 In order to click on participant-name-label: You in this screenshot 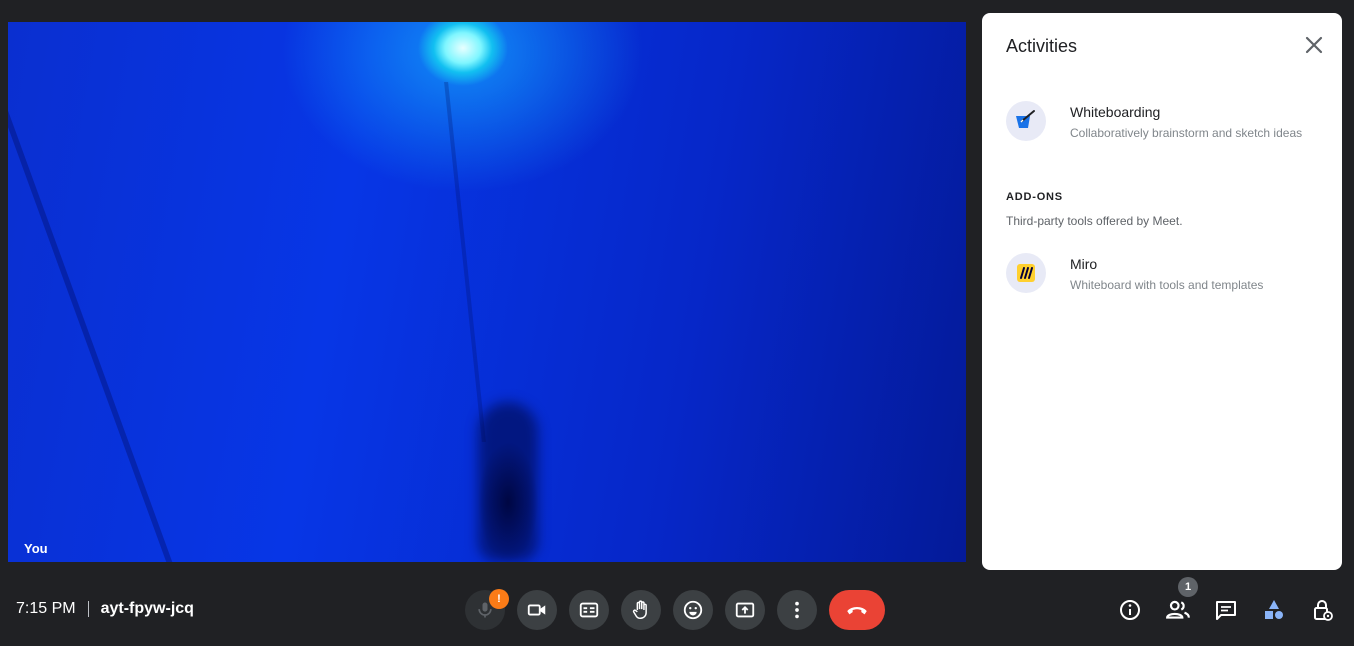, I will do `click(36, 548)`.